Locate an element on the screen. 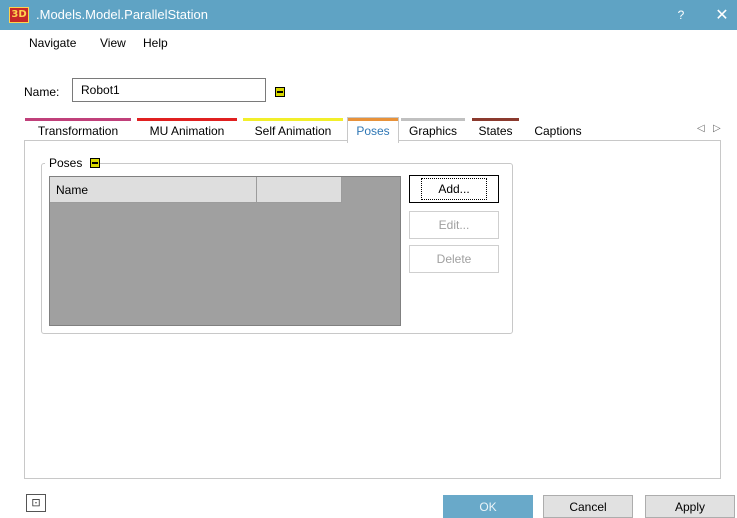 This screenshot has width=737, height=518. tab-self-animation: Self Animation is located at coordinates (293, 129).